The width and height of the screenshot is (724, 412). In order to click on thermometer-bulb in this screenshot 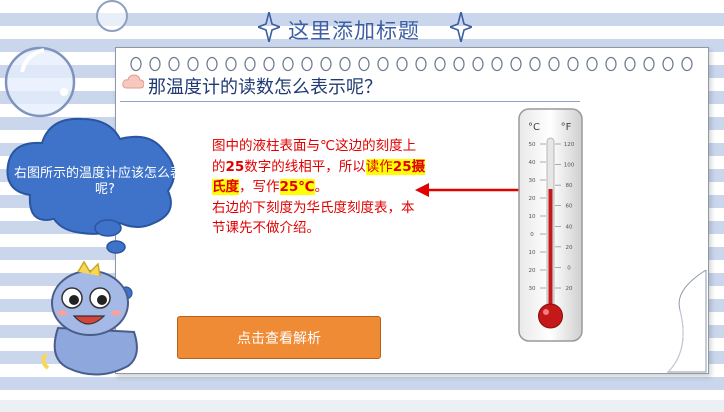, I will do `click(550, 316)`.